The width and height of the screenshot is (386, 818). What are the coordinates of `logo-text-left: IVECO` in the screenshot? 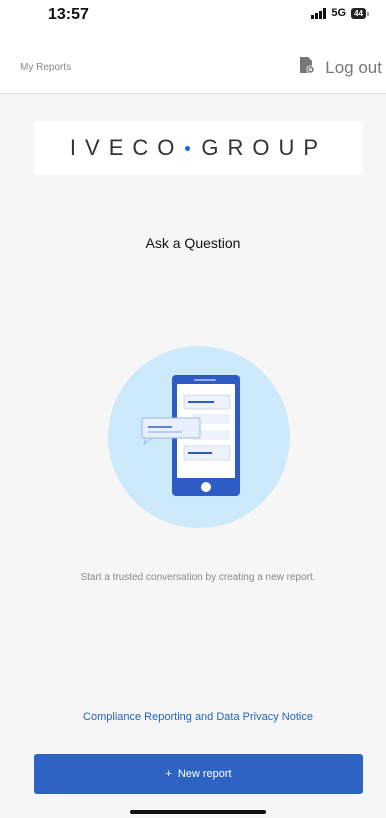 It's located at (126, 147).